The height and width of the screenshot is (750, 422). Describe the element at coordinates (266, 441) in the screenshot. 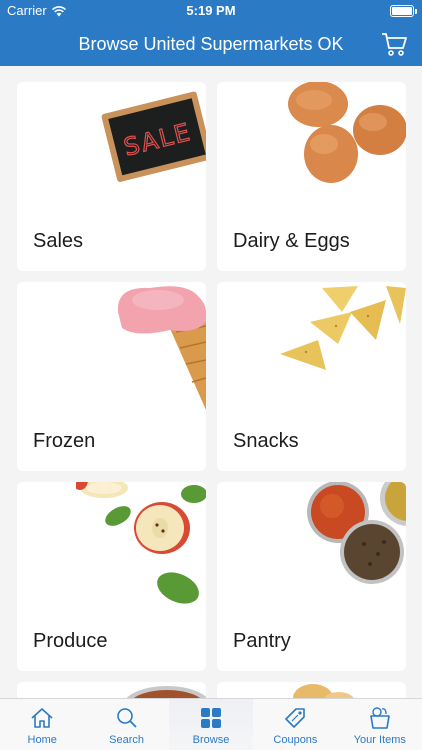

I see `category-label: Snacks` at that location.